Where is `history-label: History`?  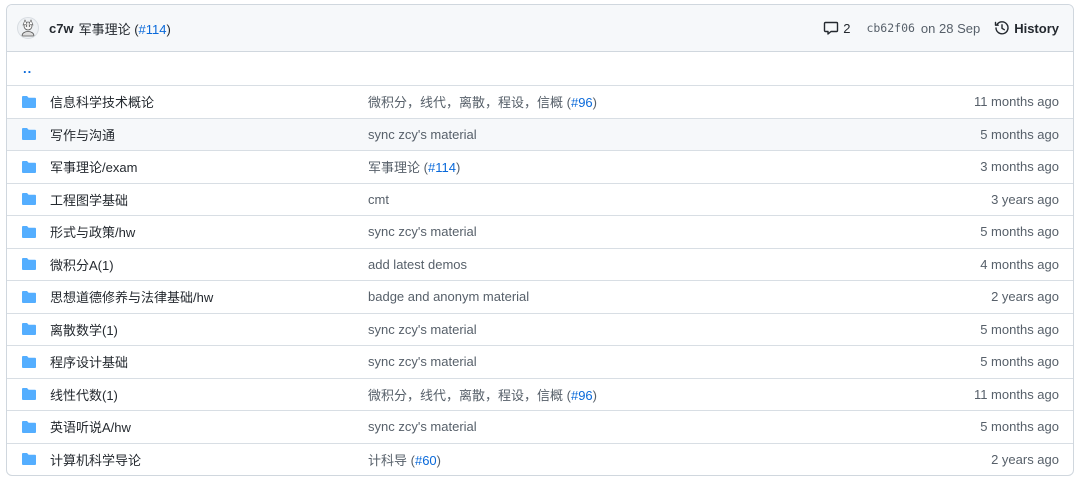 history-label: History is located at coordinates (1036, 28).